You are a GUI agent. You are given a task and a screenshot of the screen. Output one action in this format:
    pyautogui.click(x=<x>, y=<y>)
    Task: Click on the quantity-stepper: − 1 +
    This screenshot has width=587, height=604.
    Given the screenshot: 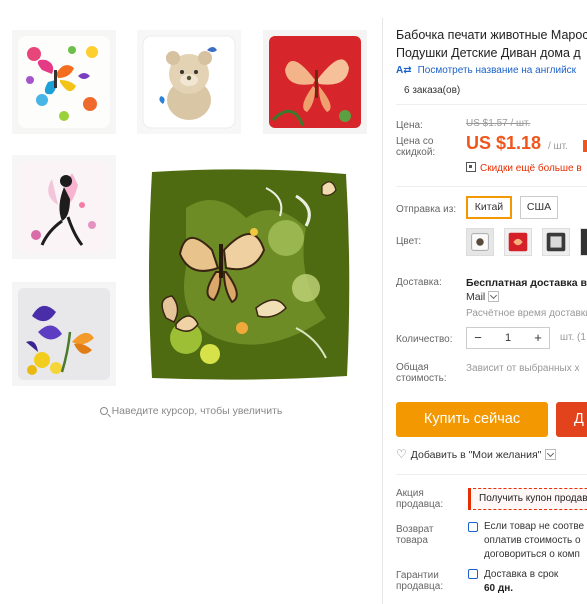 What is the action you would take?
    pyautogui.click(x=508, y=338)
    